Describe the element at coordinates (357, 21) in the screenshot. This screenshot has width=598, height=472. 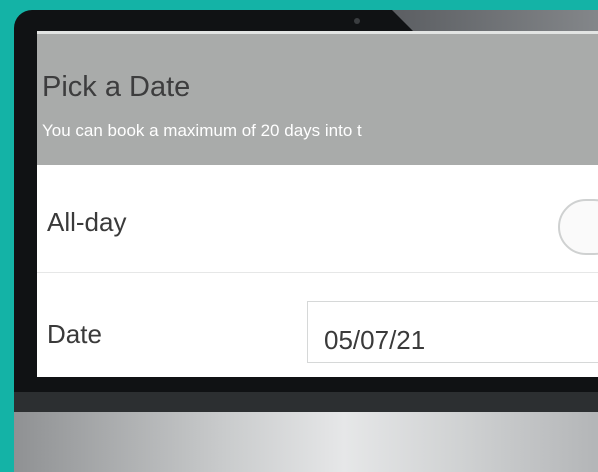
I see `camera-dot` at that location.